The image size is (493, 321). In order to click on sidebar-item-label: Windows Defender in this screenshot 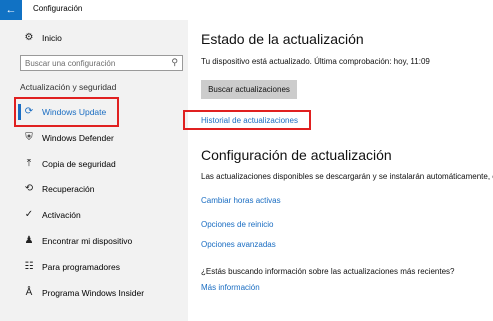, I will do `click(78, 138)`.